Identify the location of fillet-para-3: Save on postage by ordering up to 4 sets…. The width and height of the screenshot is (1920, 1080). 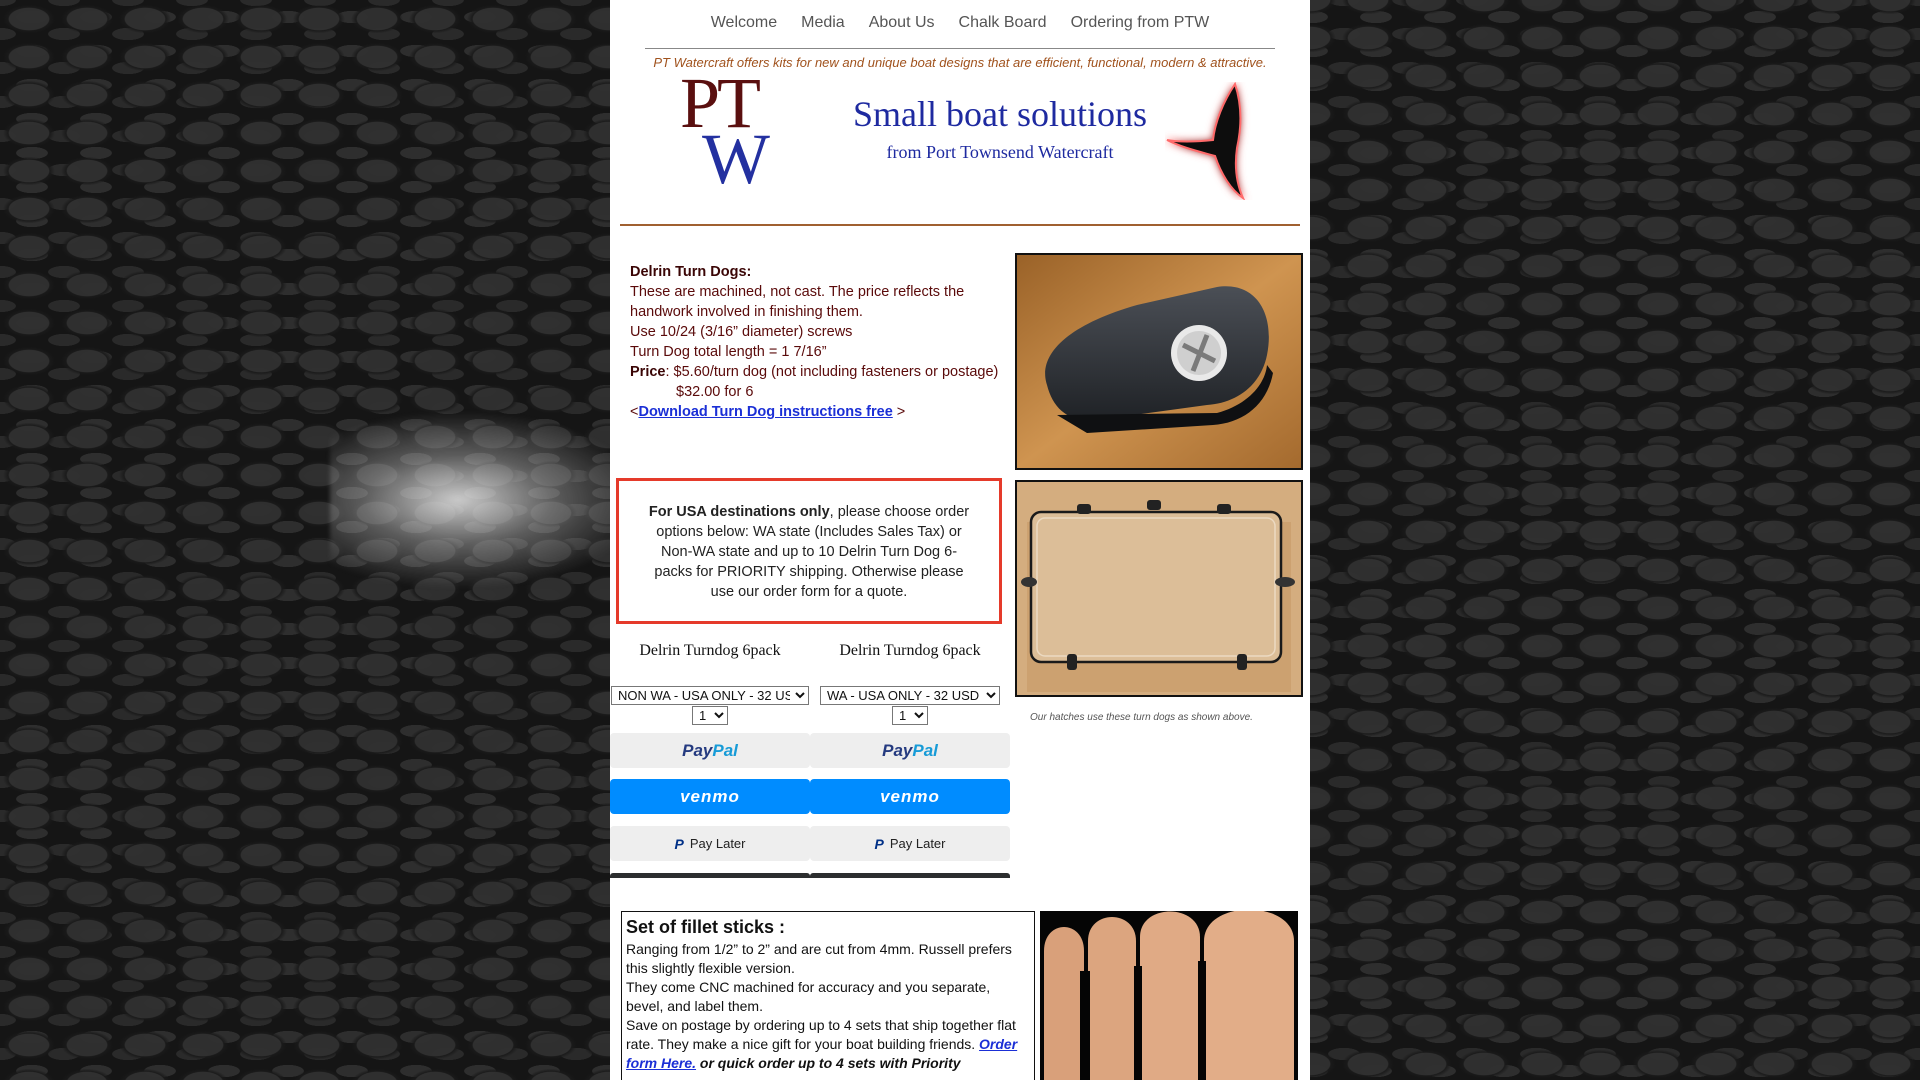
(821, 1034).